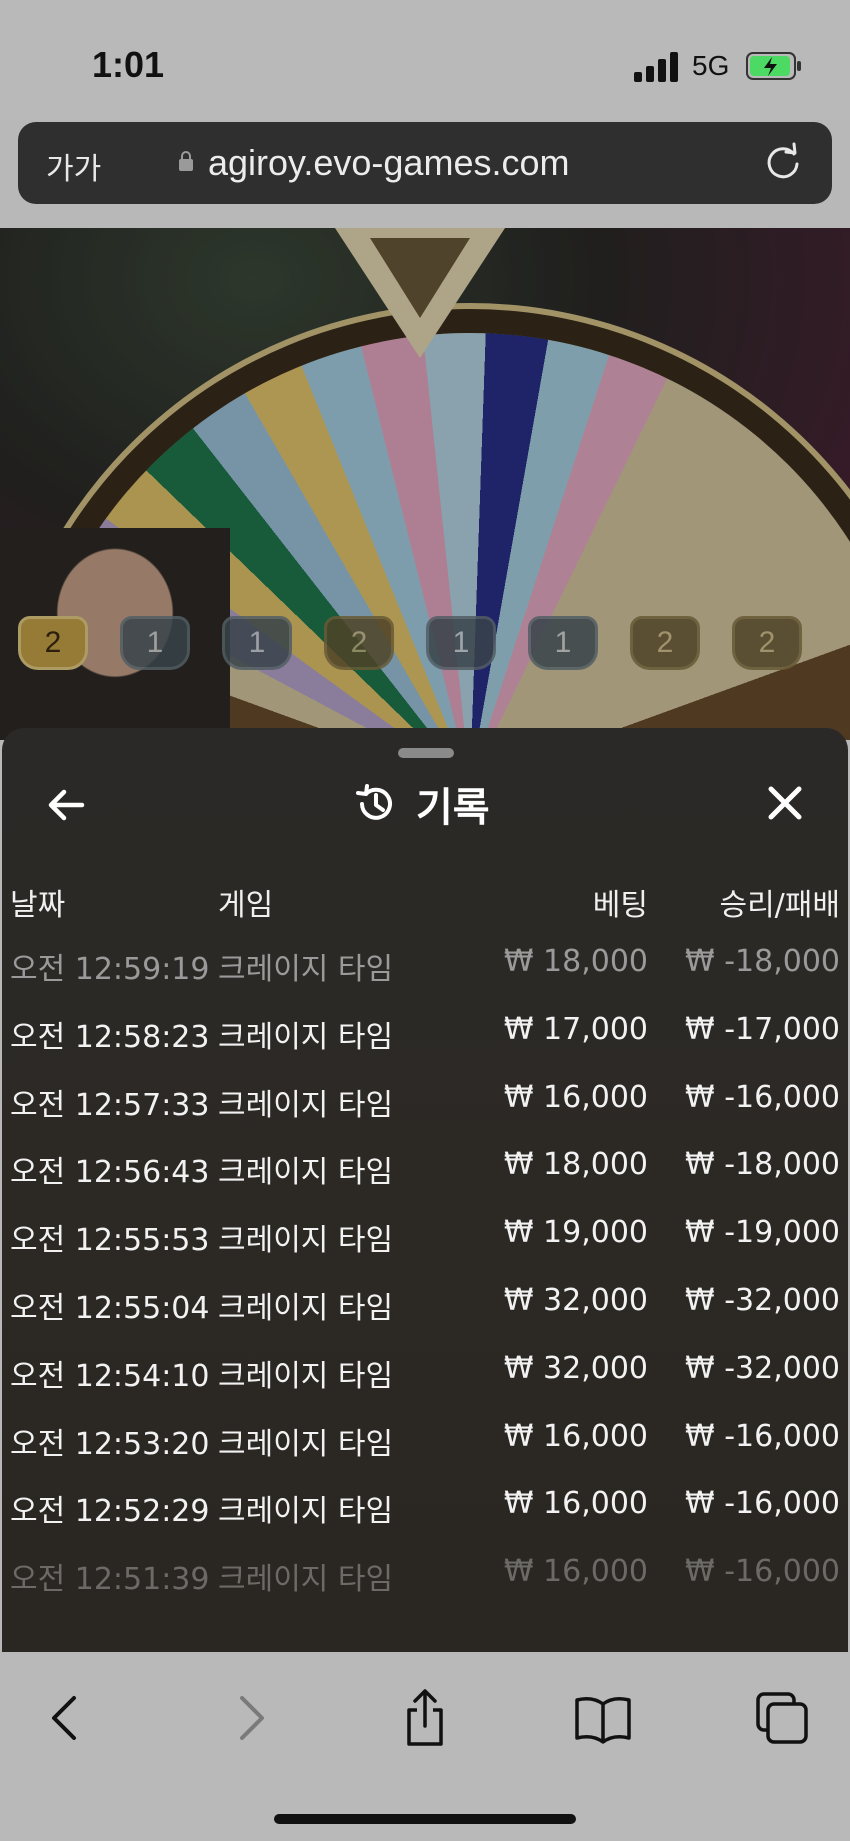 Image resolution: width=850 pixels, height=1841 pixels. Describe the element at coordinates (110, 969) in the screenshot. I see `row-date: 오전 12:59:19` at that location.